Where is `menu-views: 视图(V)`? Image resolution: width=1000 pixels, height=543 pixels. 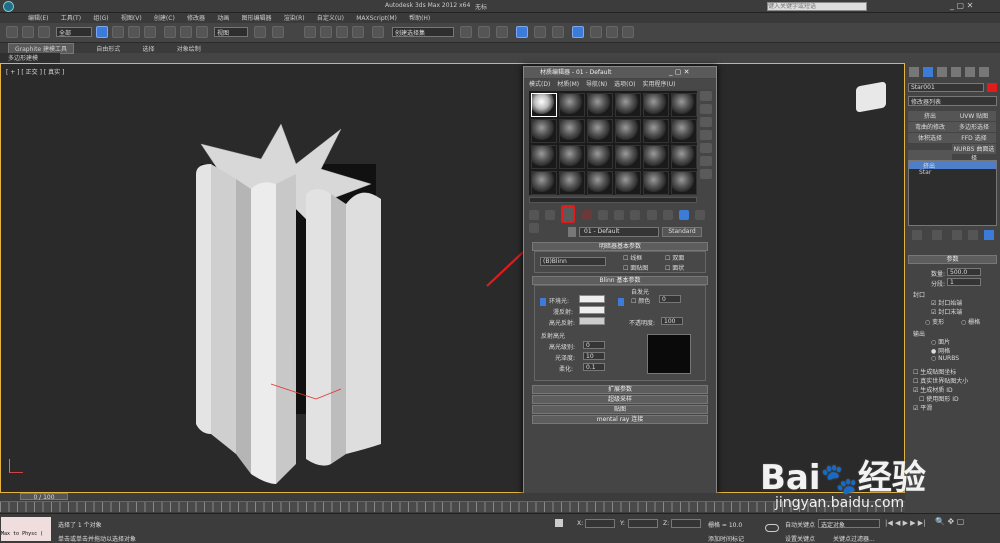
menu-views: 视图(V) is located at coordinates (131, 17).